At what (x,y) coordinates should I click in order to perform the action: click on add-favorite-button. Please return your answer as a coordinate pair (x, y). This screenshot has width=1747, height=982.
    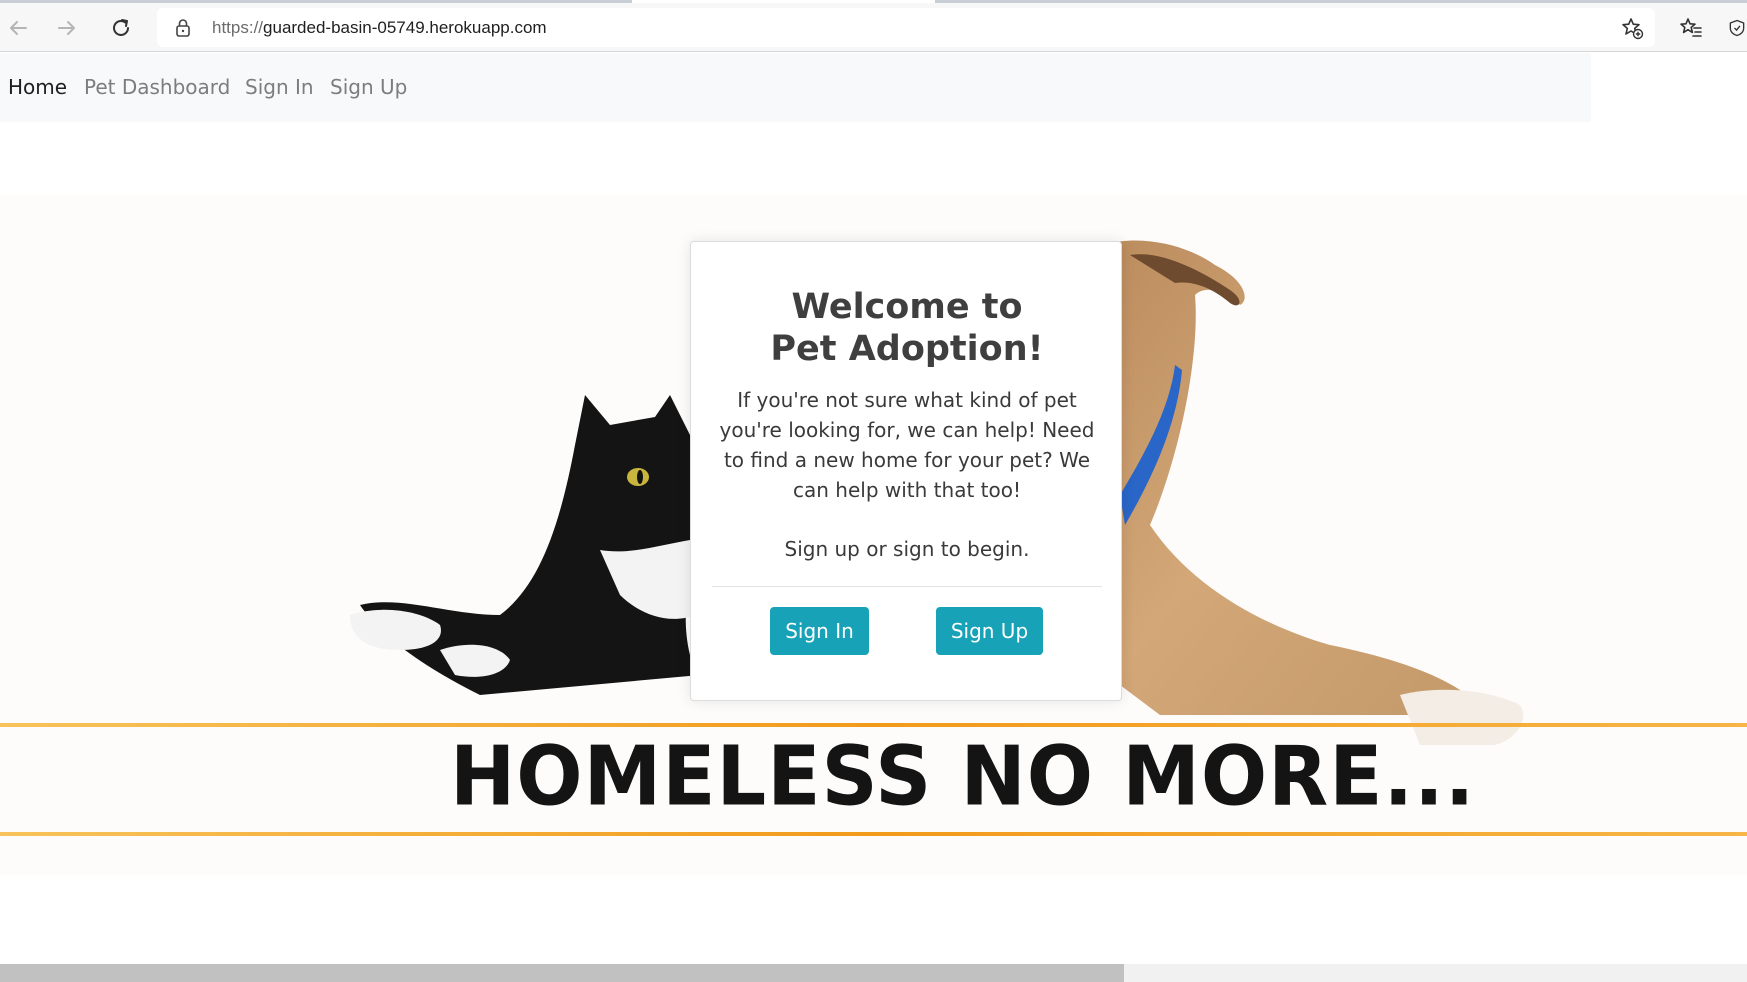
    Looking at the image, I should click on (1632, 28).